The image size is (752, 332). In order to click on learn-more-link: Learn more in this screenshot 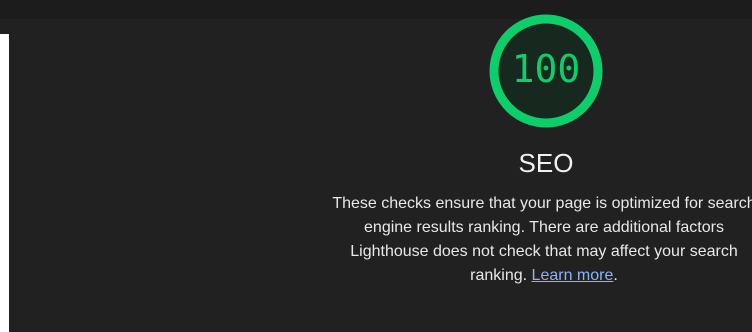, I will do `click(573, 275)`.